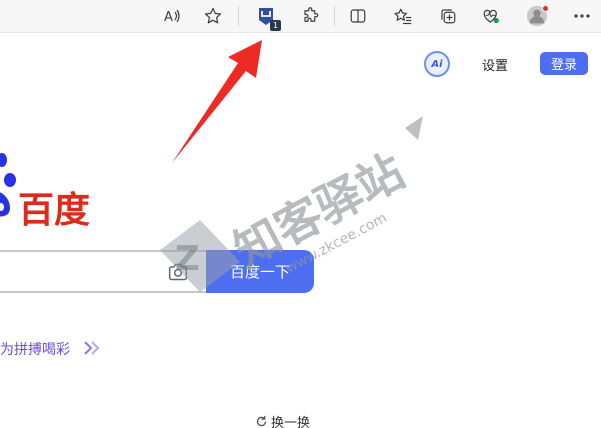 The width and height of the screenshot is (601, 428). What do you see at coordinates (168, 17) in the screenshot?
I see `svg-text: A` at bounding box center [168, 17].